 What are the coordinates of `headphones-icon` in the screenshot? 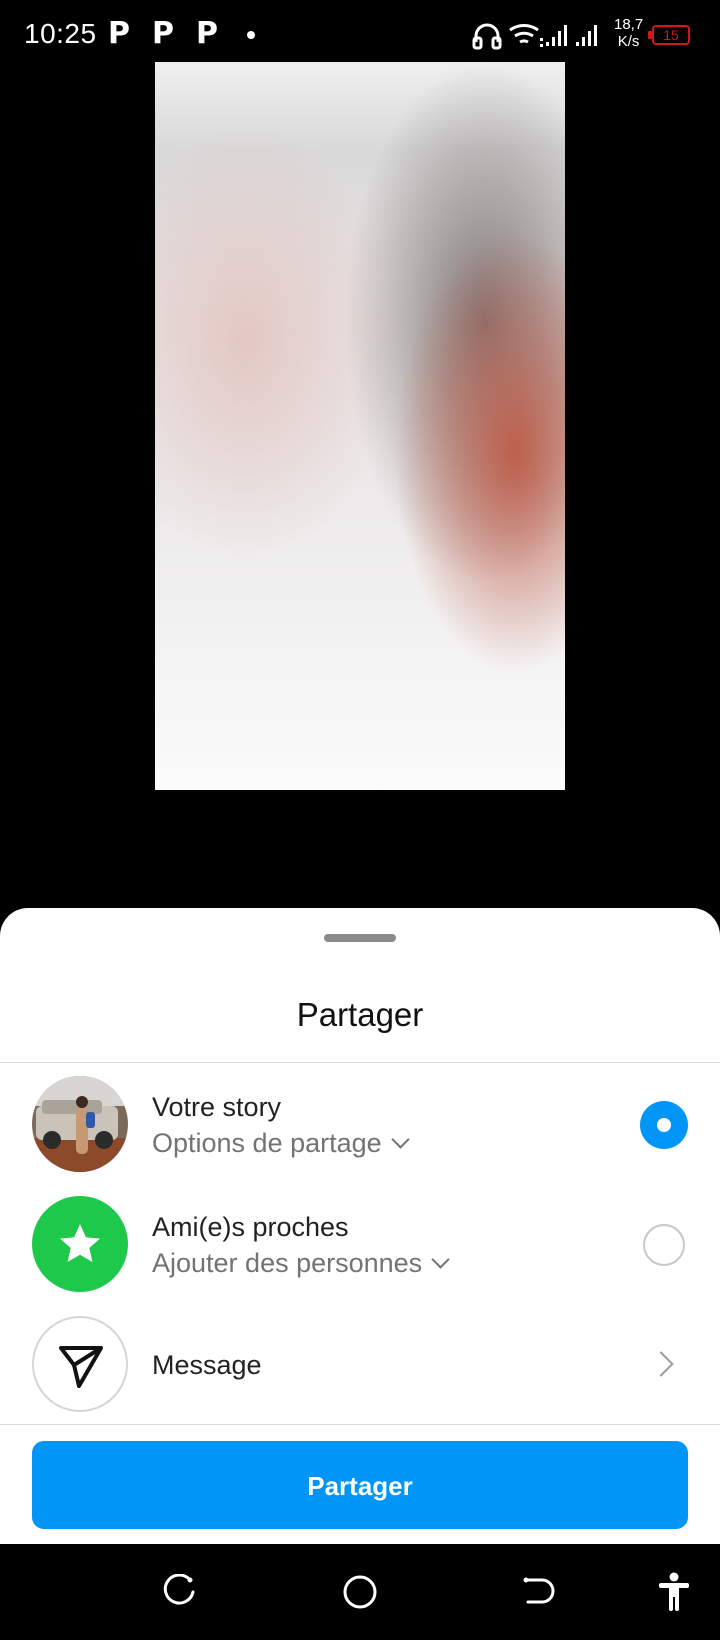 It's located at (487, 36).